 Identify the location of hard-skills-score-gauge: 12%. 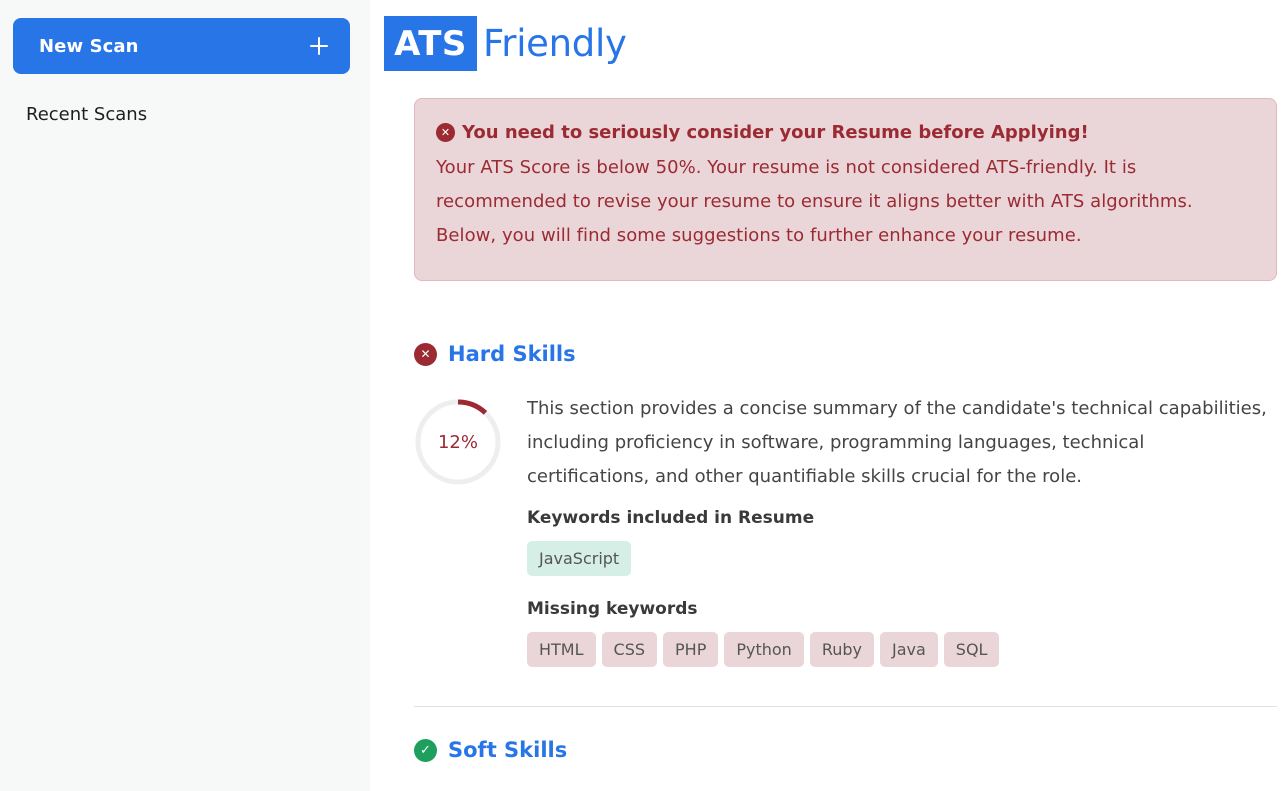
(458, 442).